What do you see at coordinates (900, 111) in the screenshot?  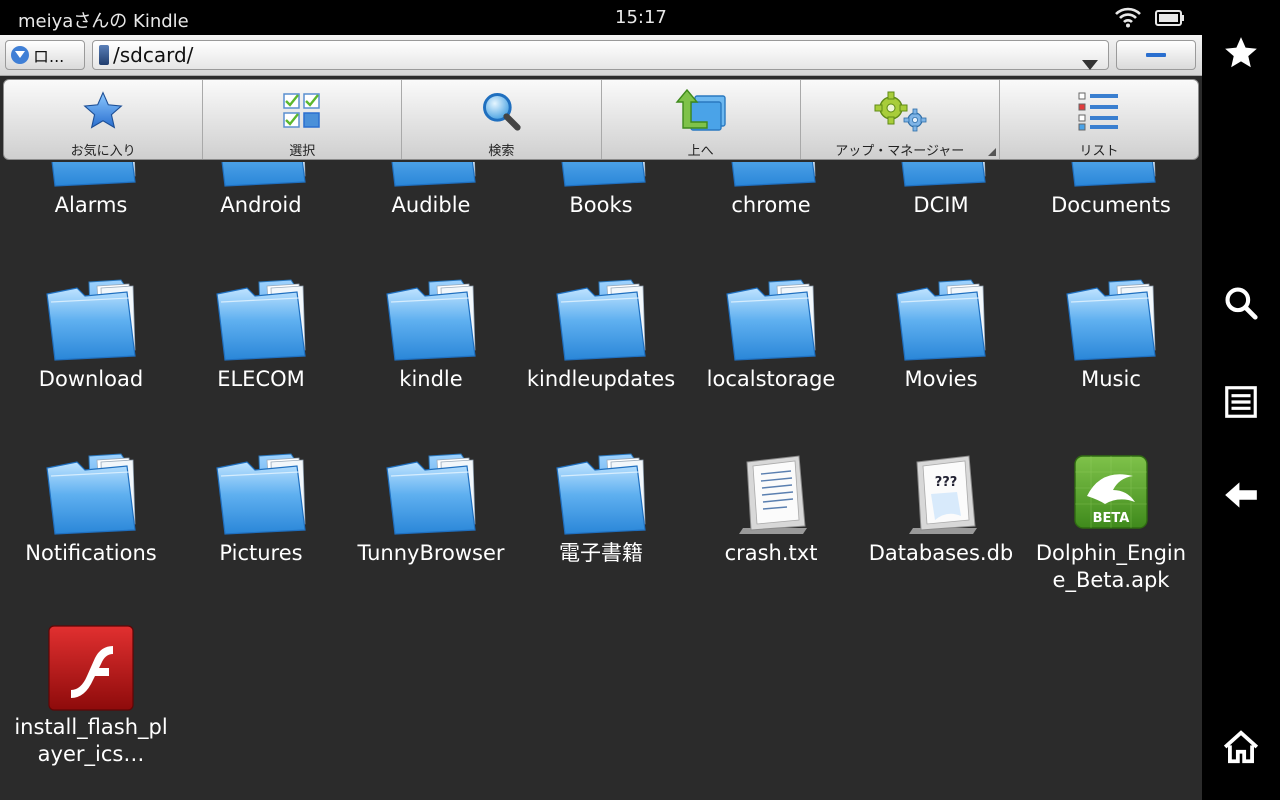 I see `gears-icon` at bounding box center [900, 111].